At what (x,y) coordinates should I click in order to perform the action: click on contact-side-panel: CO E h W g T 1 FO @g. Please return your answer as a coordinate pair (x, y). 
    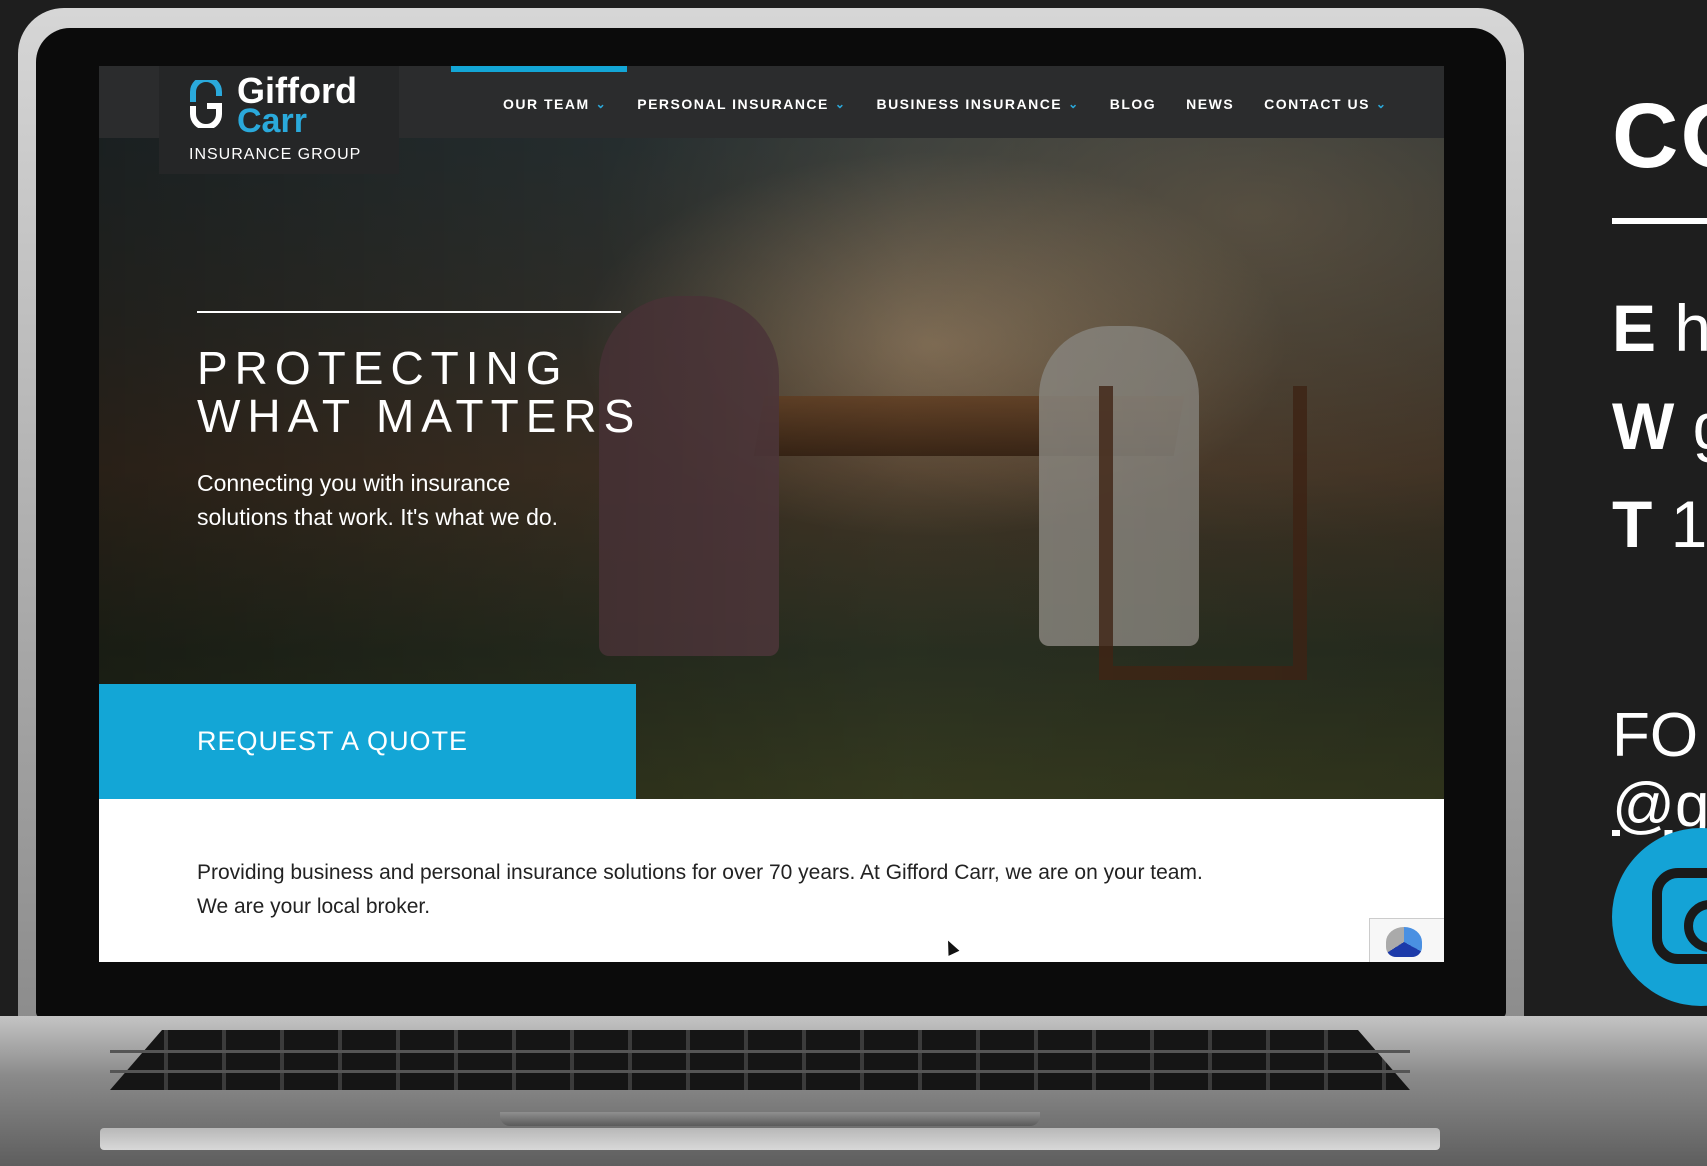
    Looking at the image, I should click on (1643, 583).